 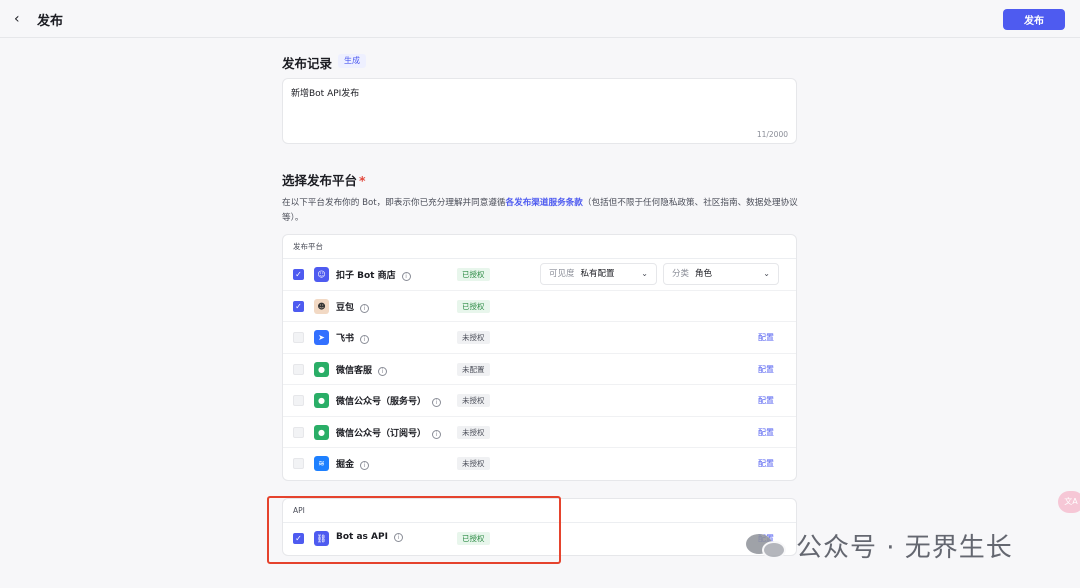 I want to click on watermark-text: 公众号 · 无界生长, so click(x=904, y=548).